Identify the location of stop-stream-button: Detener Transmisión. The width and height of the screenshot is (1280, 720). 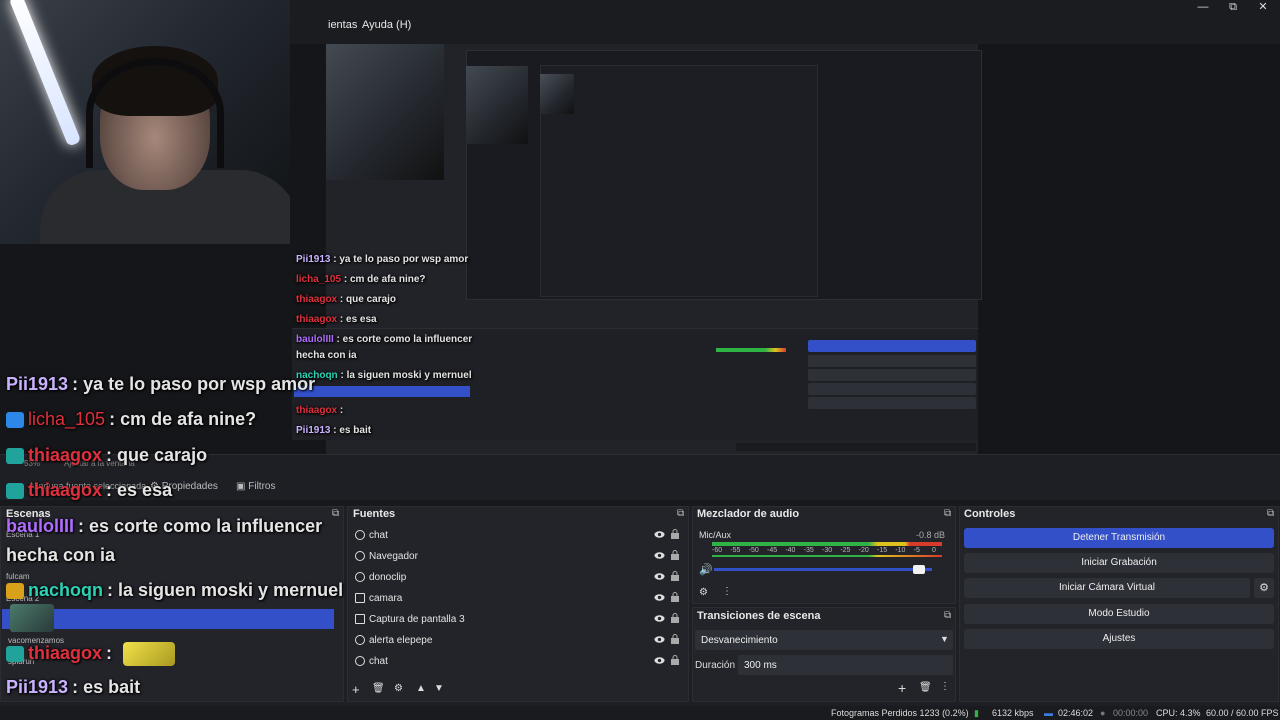
(1119, 538).